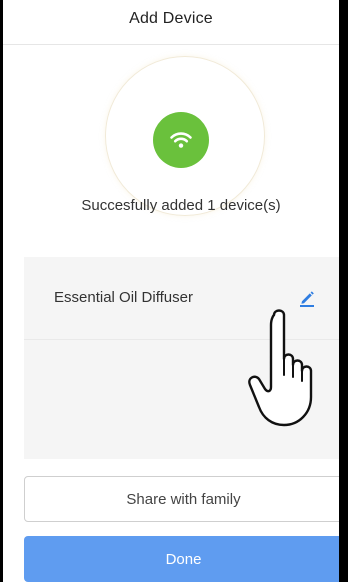 This screenshot has height=582, width=348. What do you see at coordinates (181, 559) in the screenshot?
I see `done-button: Done` at bounding box center [181, 559].